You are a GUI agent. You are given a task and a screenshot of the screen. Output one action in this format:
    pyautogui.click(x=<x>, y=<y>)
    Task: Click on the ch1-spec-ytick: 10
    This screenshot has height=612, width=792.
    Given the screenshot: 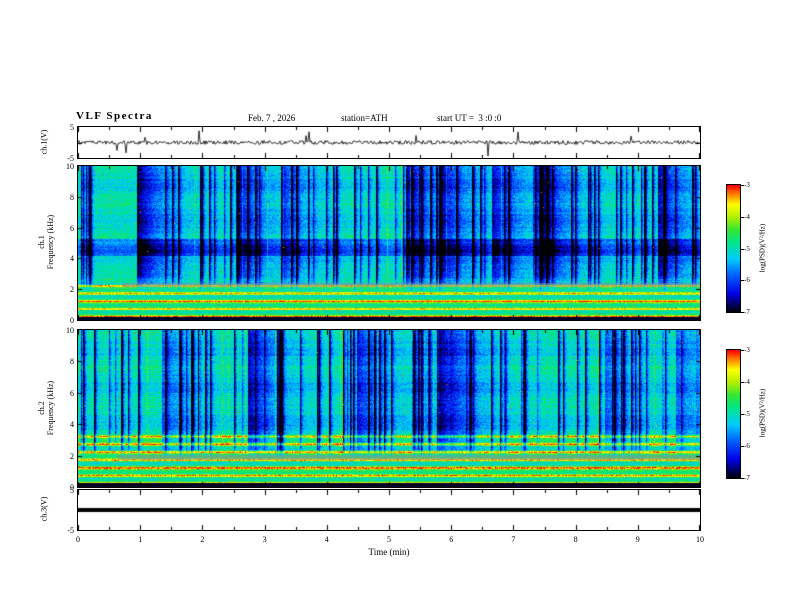 What is the action you would take?
    pyautogui.click(x=70, y=166)
    